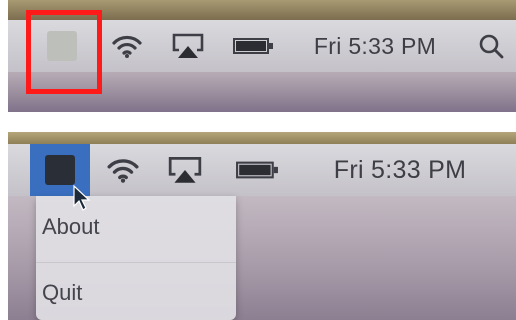 The width and height of the screenshot is (516, 320). Describe the element at coordinates (71, 227) in the screenshot. I see `menu-item-about: About` at that location.